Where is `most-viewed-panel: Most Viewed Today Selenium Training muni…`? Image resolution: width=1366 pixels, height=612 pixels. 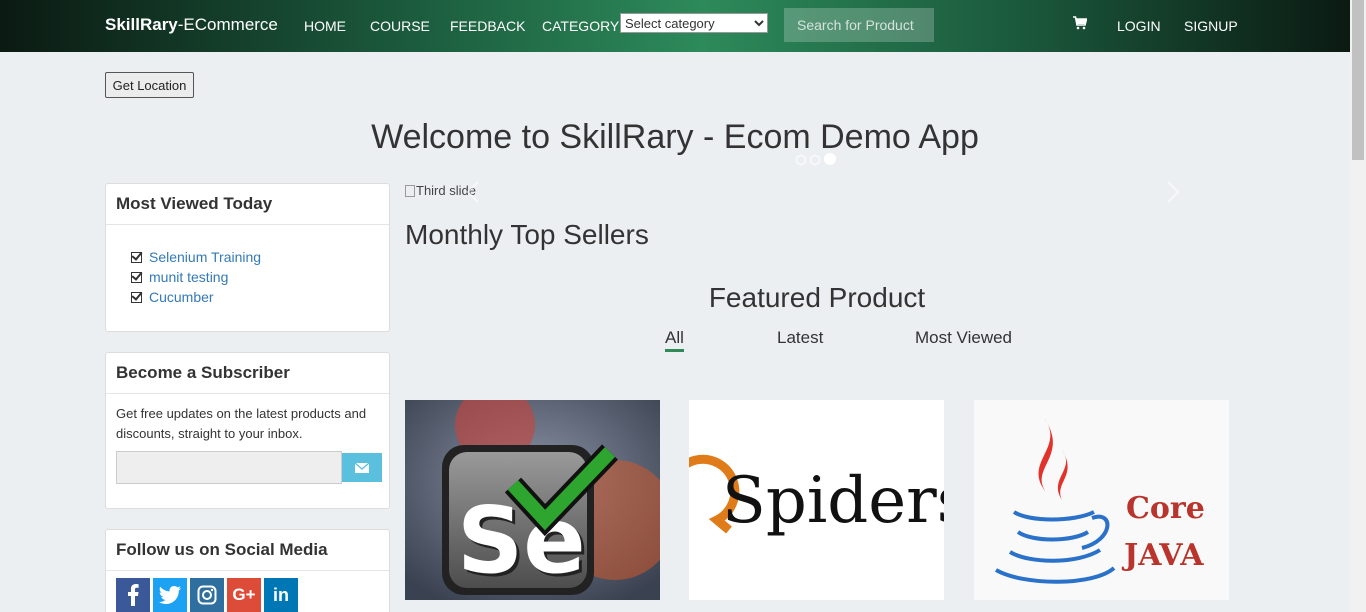
most-viewed-panel: Most Viewed Today Selenium Training muni… is located at coordinates (247, 257).